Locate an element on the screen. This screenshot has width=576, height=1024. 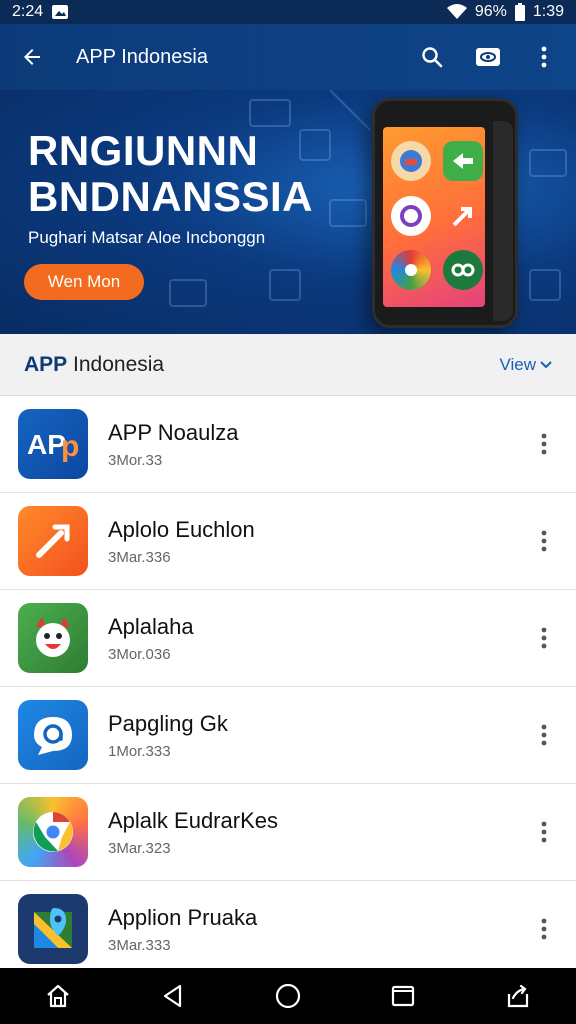
battery-icon is located at coordinates (519, 12).